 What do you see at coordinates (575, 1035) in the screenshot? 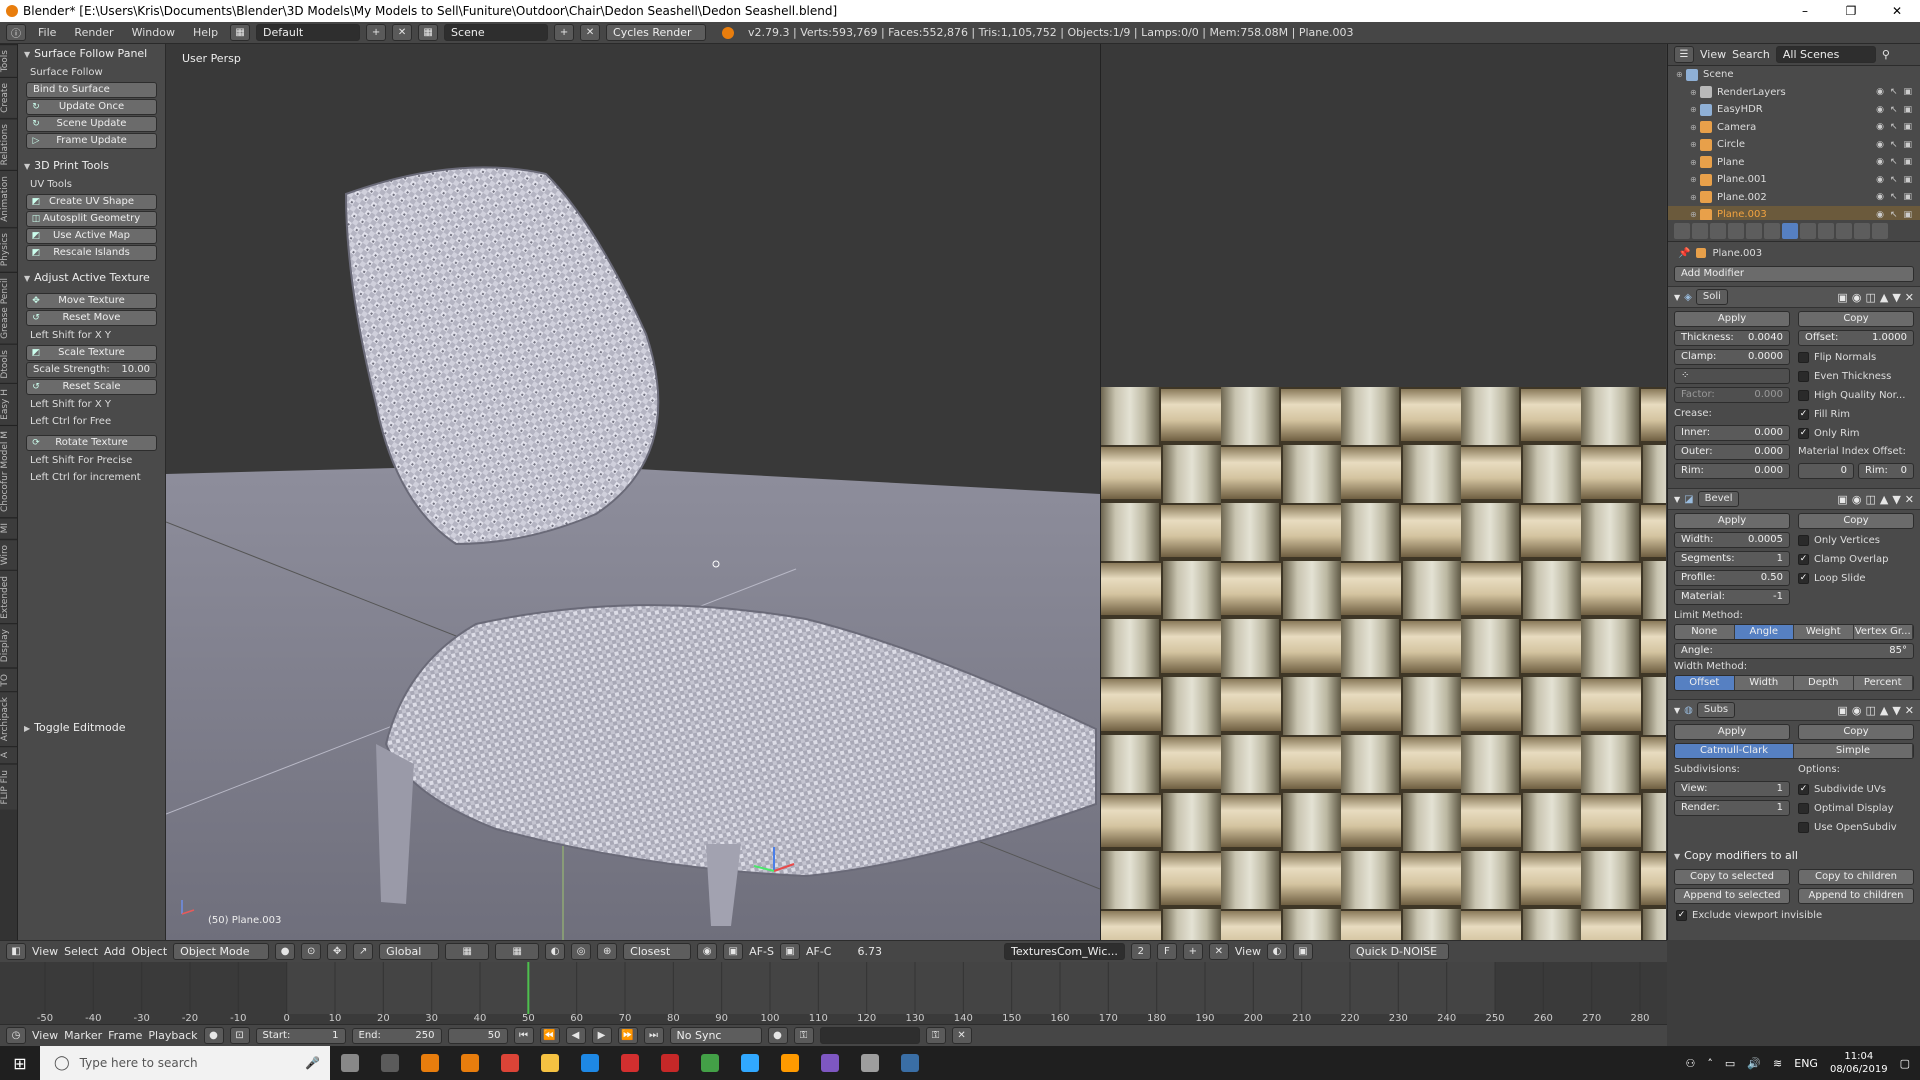
I see `play-reverse-icon: ◀` at bounding box center [575, 1035].